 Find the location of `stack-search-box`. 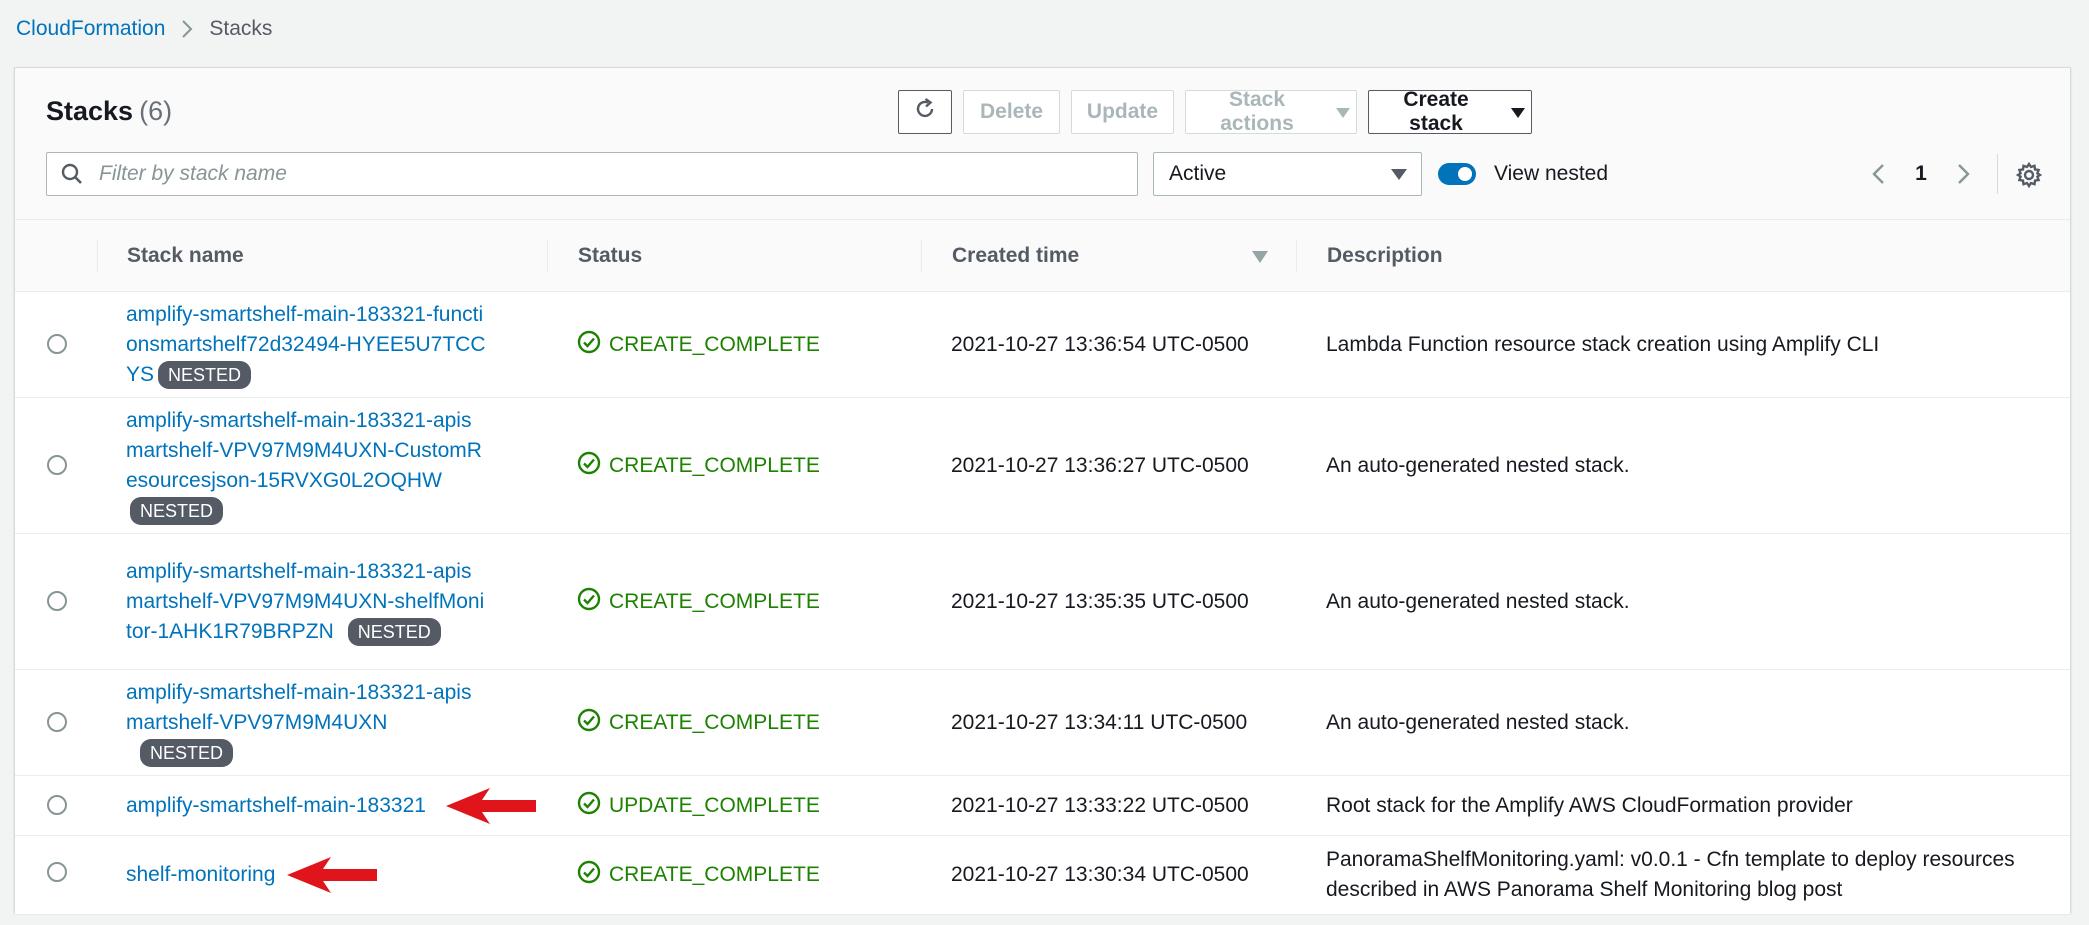

stack-search-box is located at coordinates (592, 174).